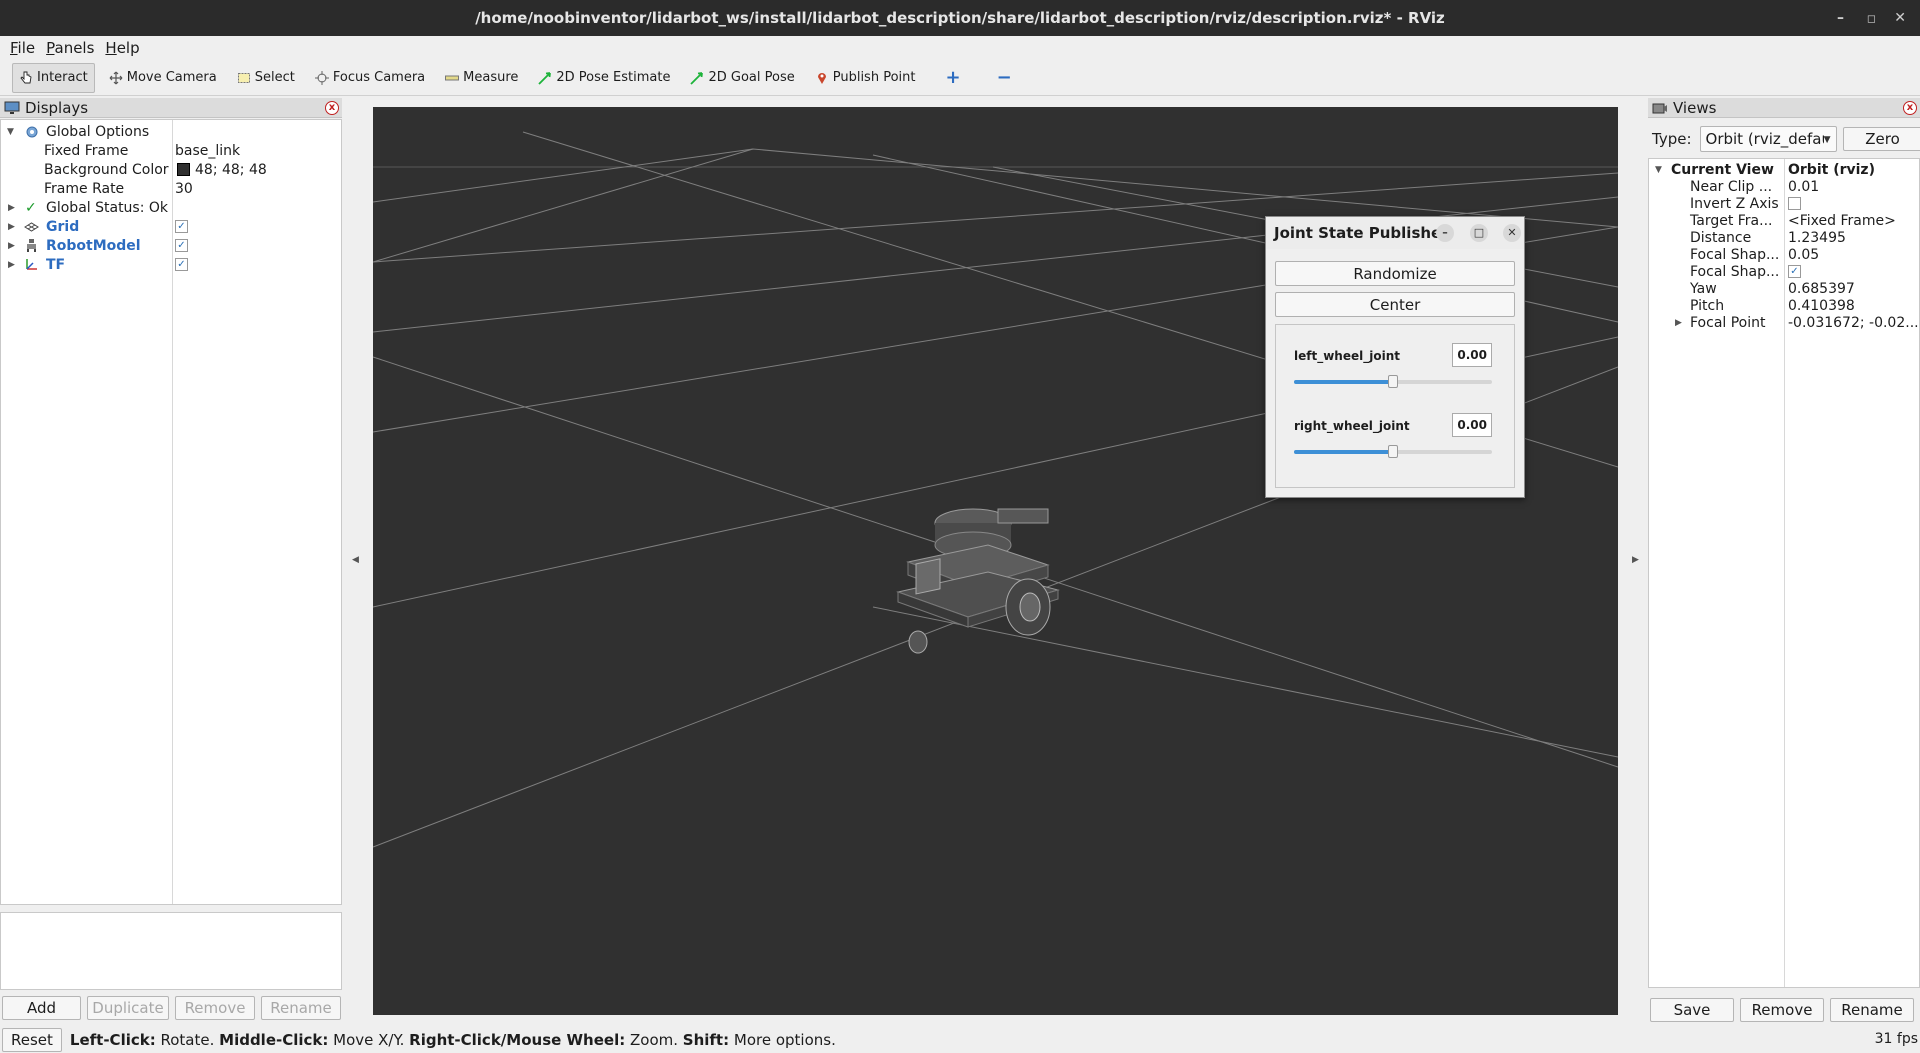  Describe the element at coordinates (53, 77) in the screenshot. I see `interact-tool-button: Interact` at that location.